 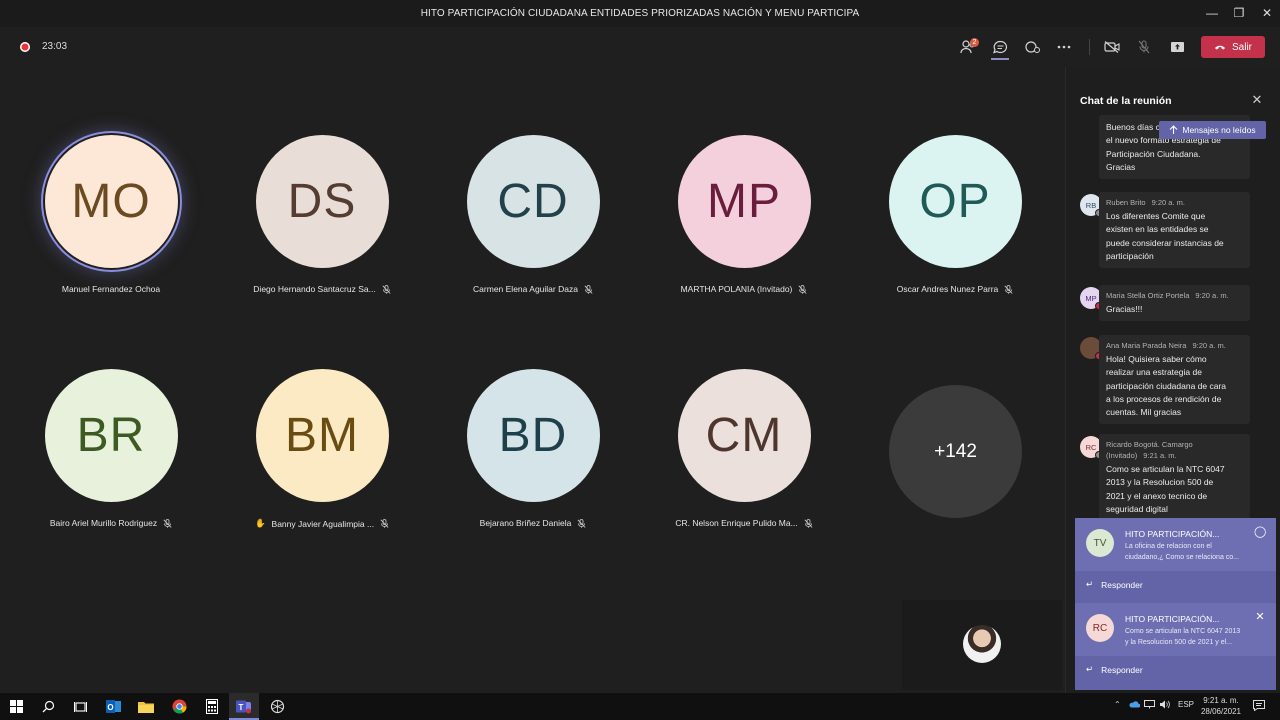 I want to click on participant-name: MARTHA POLANIA (Invitado), so click(x=744, y=289).